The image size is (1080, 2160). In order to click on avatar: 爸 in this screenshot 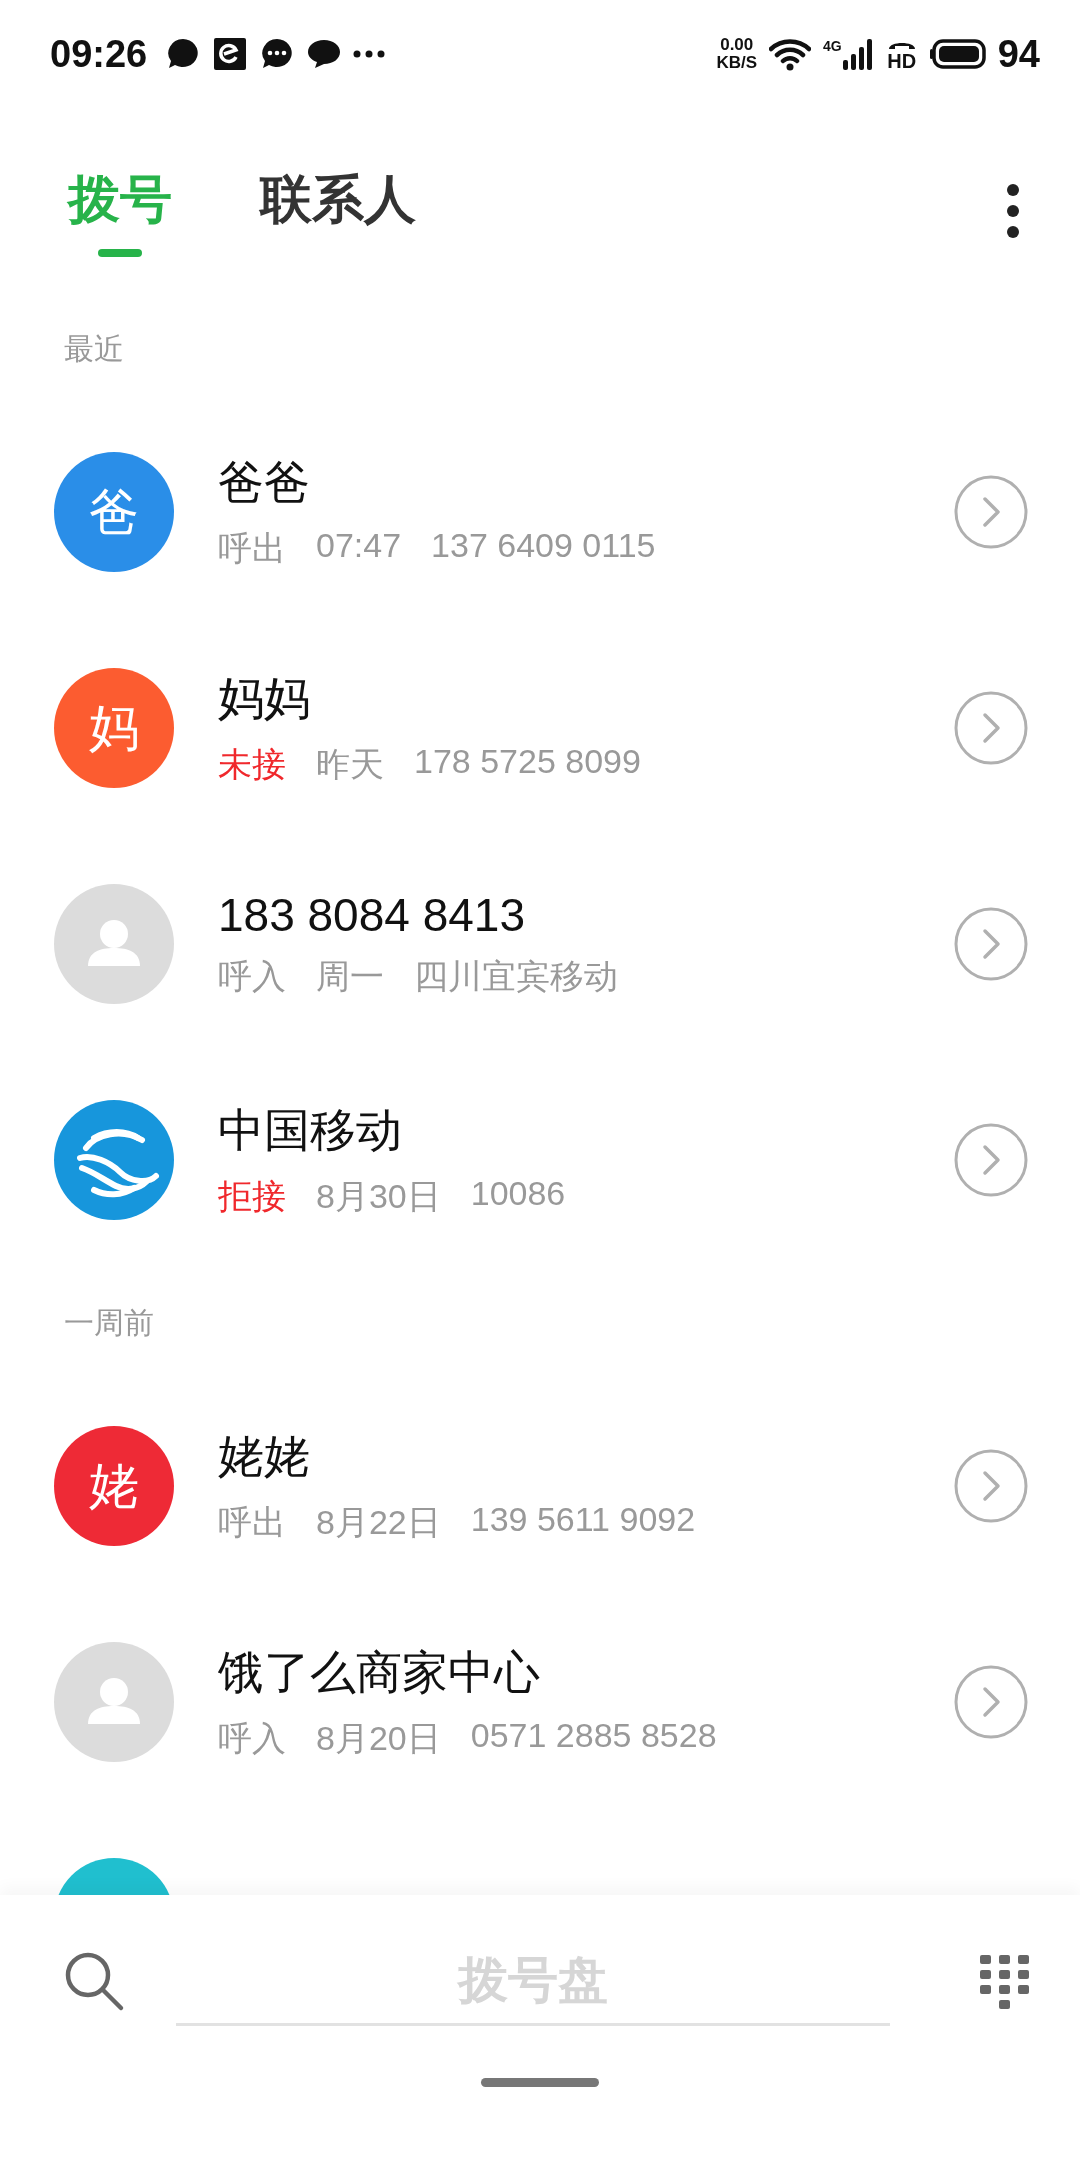, I will do `click(114, 512)`.